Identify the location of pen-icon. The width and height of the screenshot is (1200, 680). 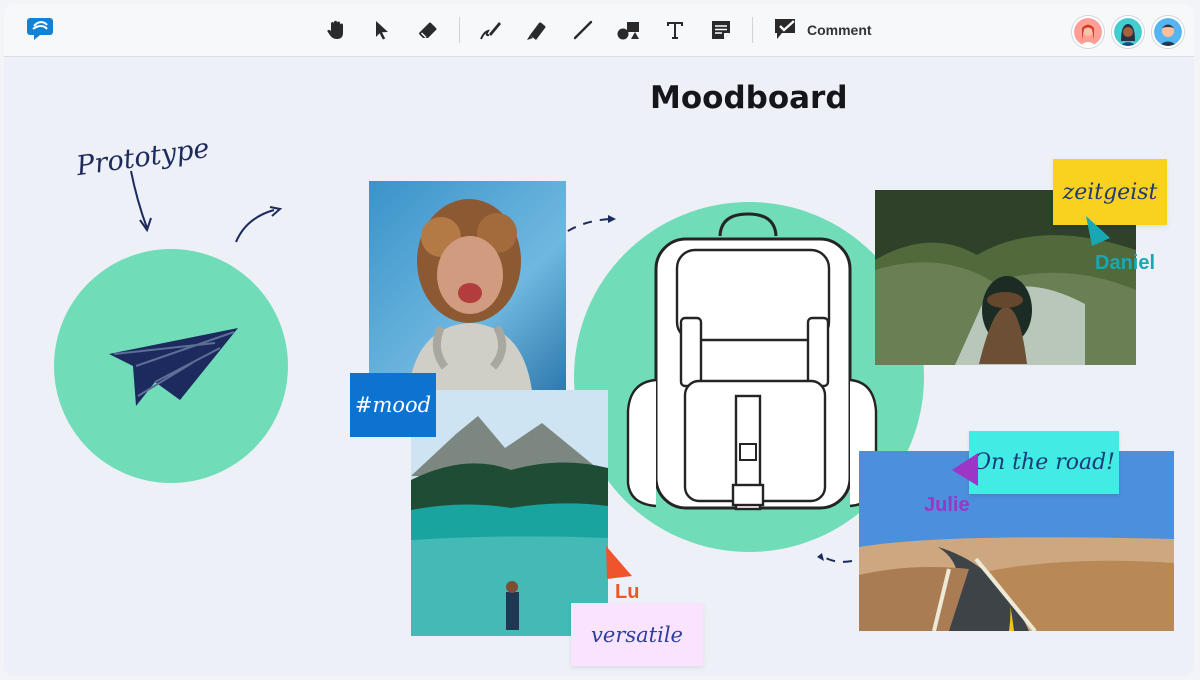
(491, 30).